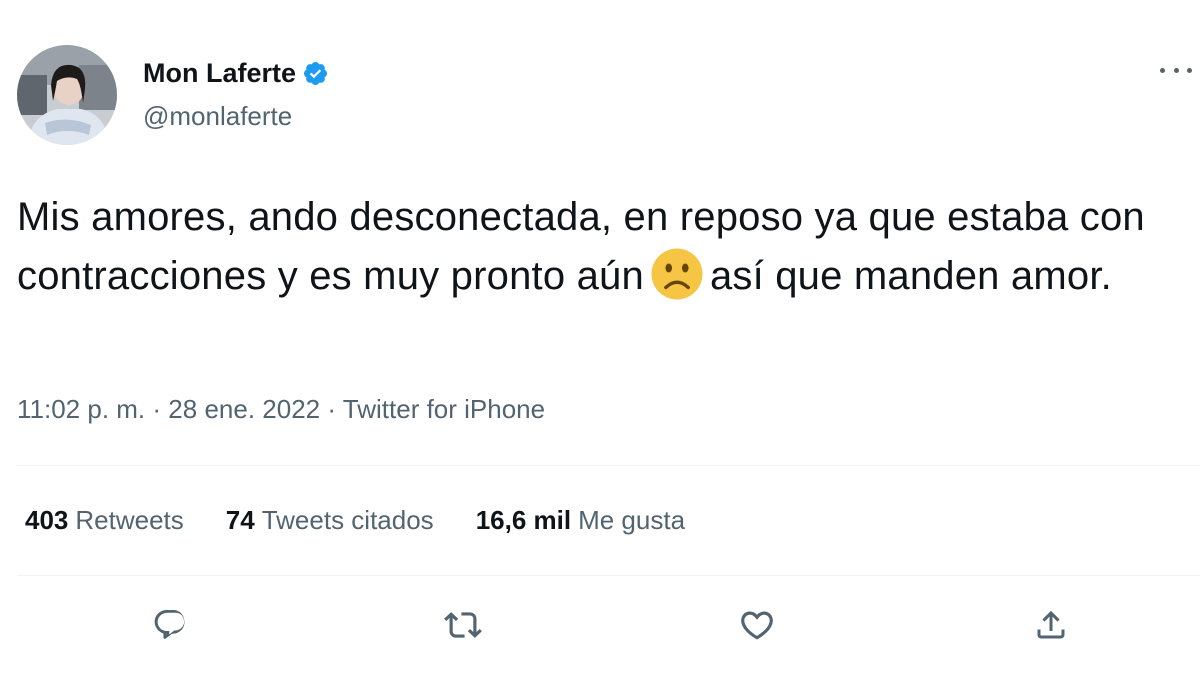  I want to click on stat-count: 403, so click(47, 520).